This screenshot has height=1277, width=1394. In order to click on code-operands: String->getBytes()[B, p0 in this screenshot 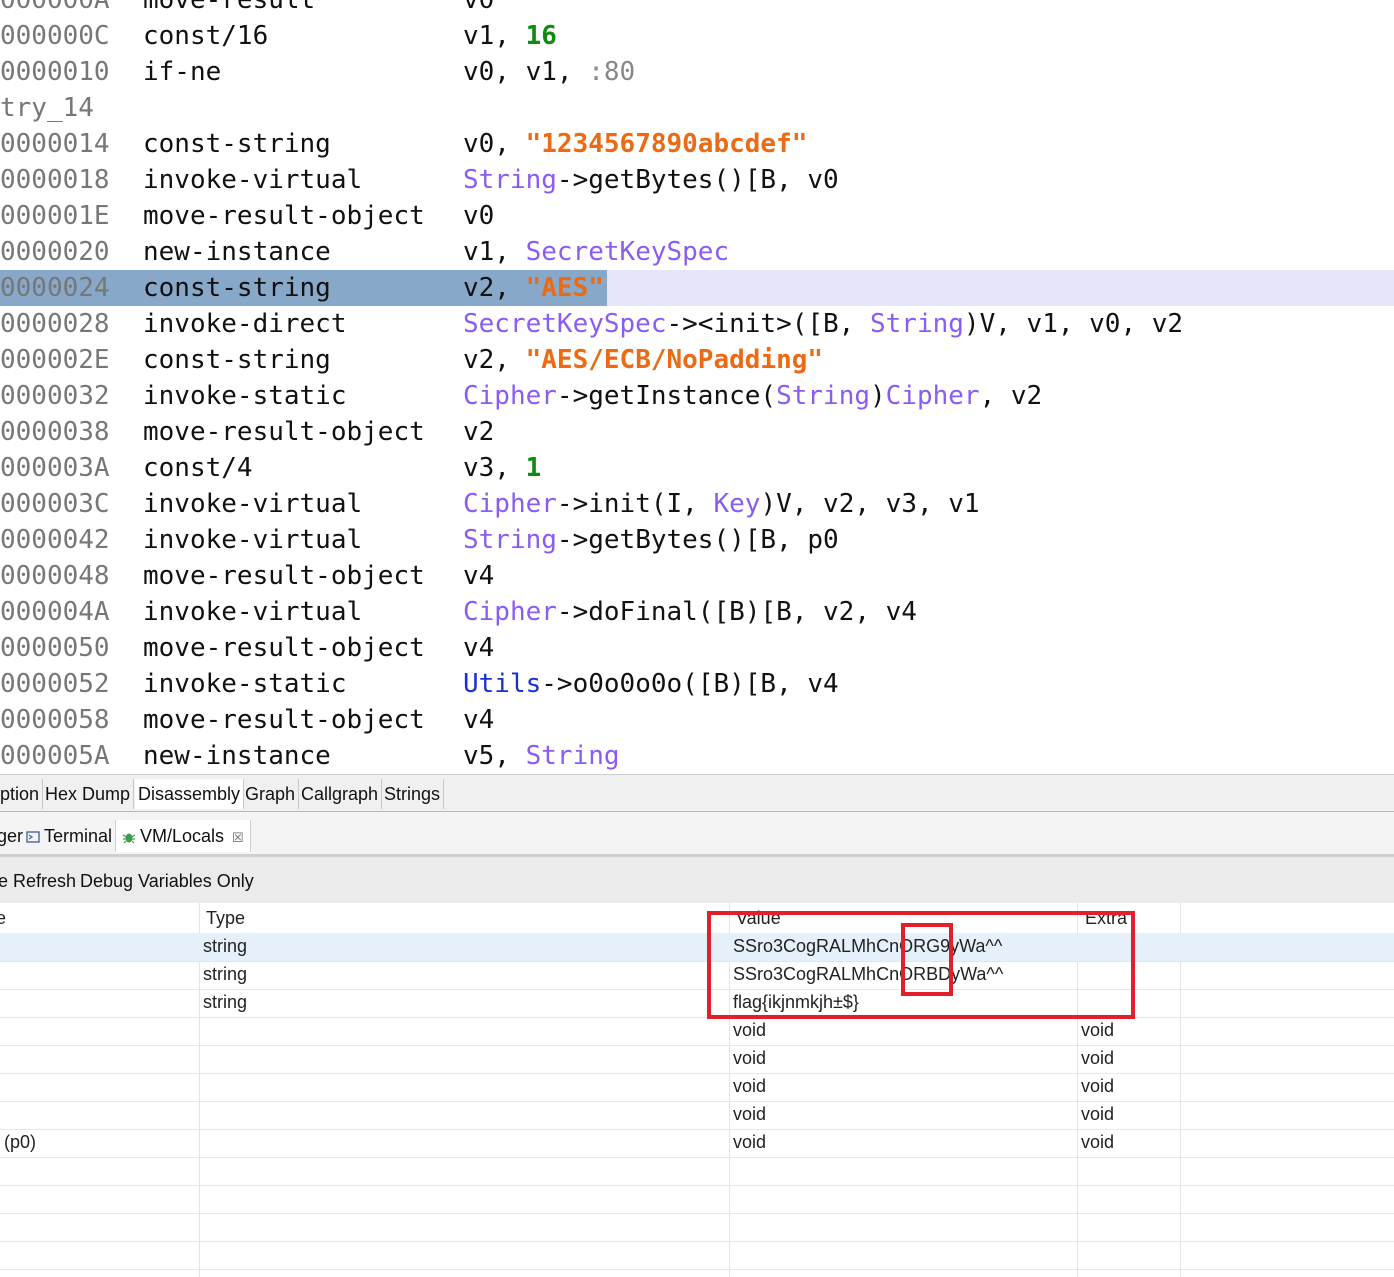, I will do `click(651, 540)`.